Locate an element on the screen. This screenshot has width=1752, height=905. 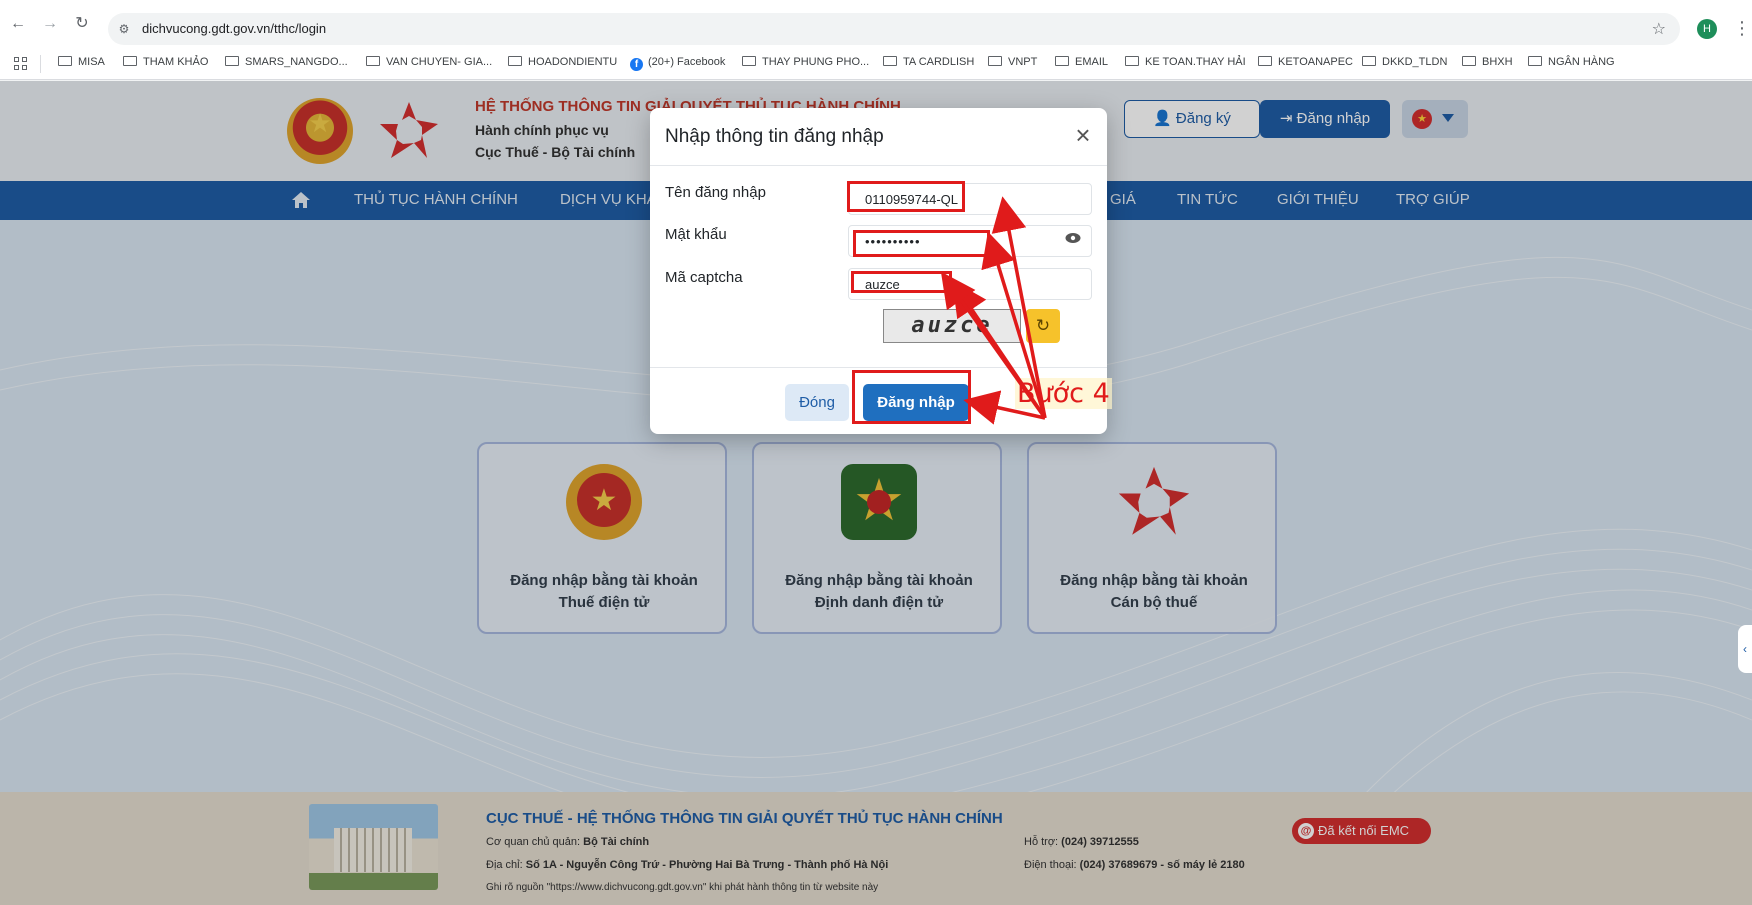
modal-header: Nhập thông tin đăng nhập × is located at coordinates (878, 137).